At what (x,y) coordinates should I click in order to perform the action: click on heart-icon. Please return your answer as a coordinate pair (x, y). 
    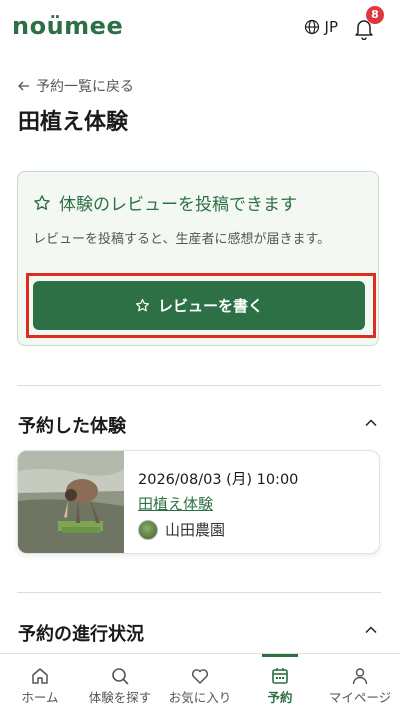
    Looking at the image, I should click on (200, 676).